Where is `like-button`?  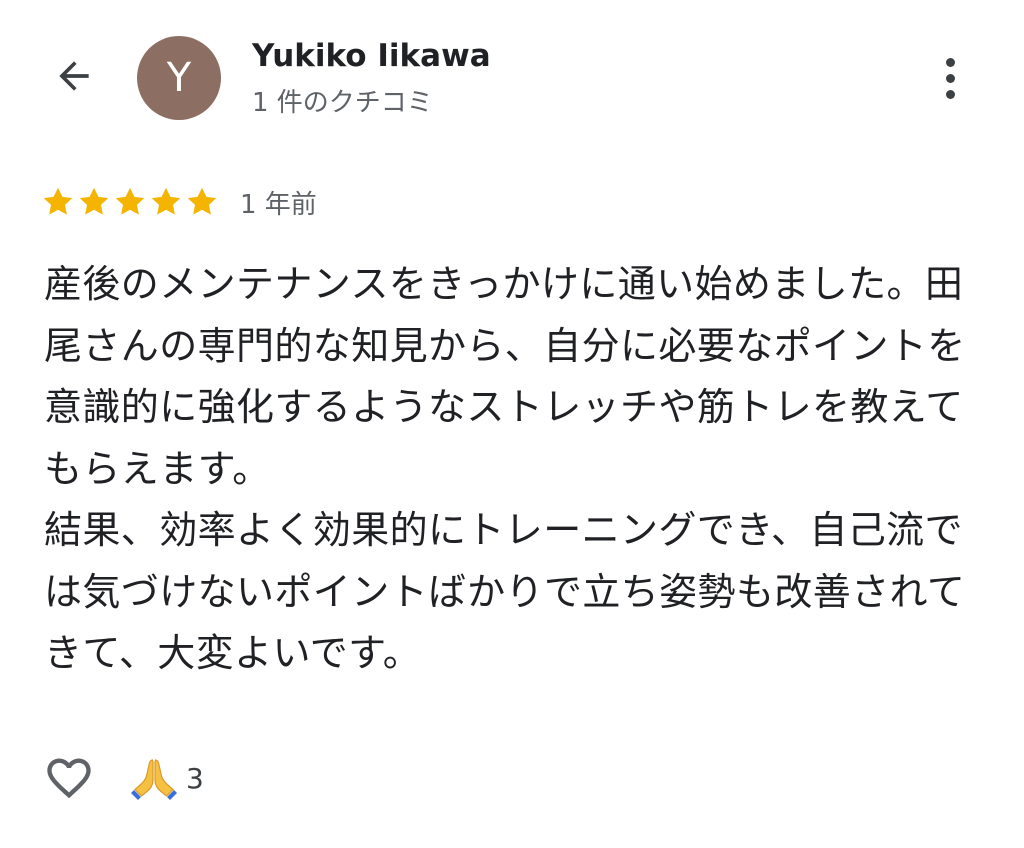
like-button is located at coordinates (69, 778).